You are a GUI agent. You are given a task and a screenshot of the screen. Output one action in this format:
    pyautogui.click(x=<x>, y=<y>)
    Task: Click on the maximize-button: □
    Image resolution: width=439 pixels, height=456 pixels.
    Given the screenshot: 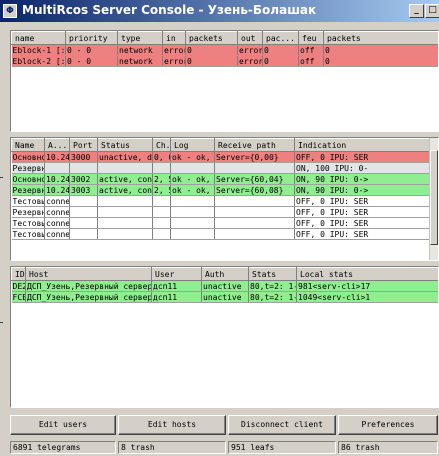 What is the action you would take?
    pyautogui.click(x=432, y=11)
    